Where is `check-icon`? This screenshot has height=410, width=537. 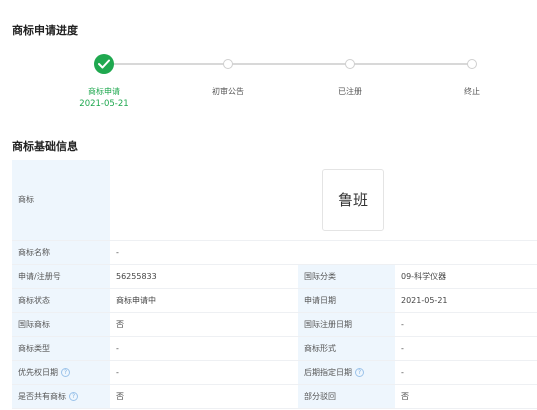 check-icon is located at coordinates (104, 64).